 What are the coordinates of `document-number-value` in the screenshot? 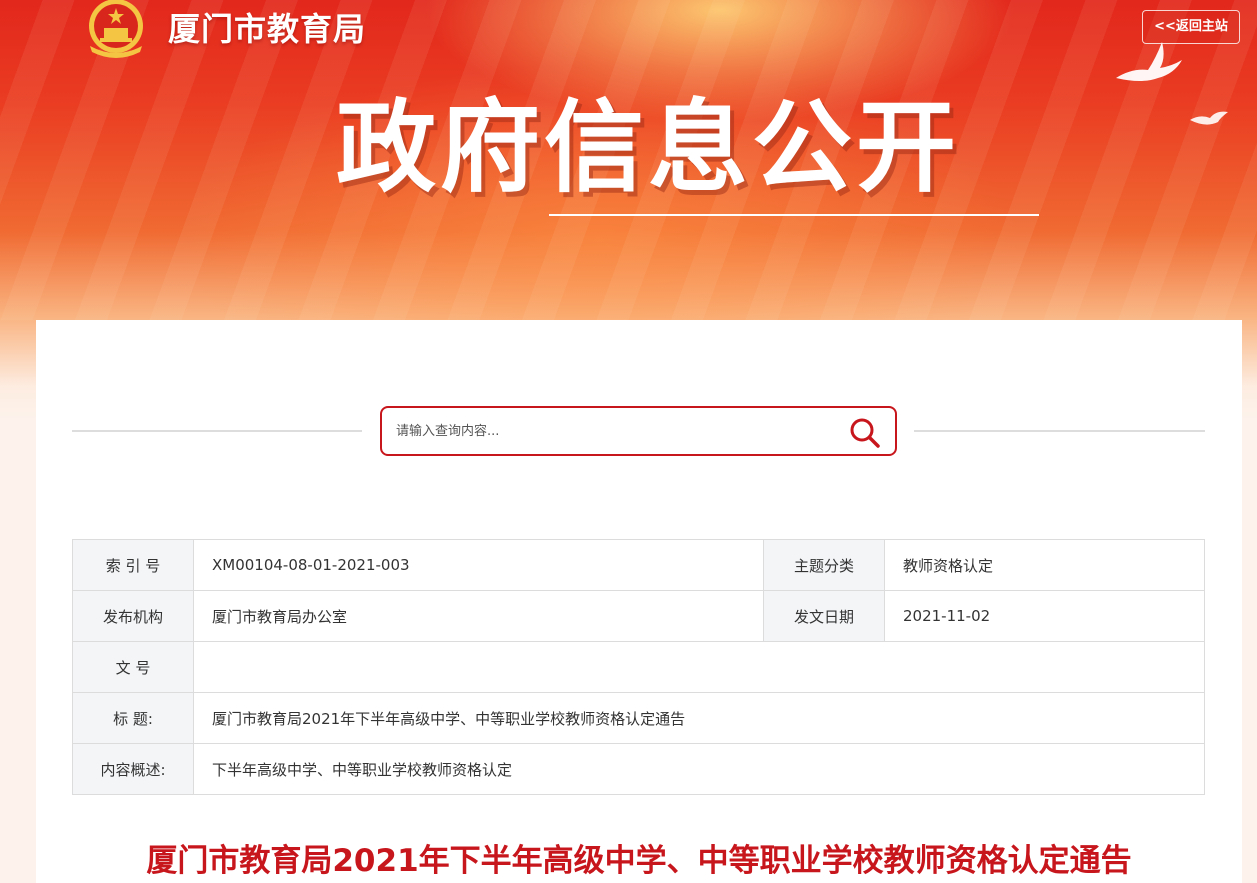 It's located at (699, 667).